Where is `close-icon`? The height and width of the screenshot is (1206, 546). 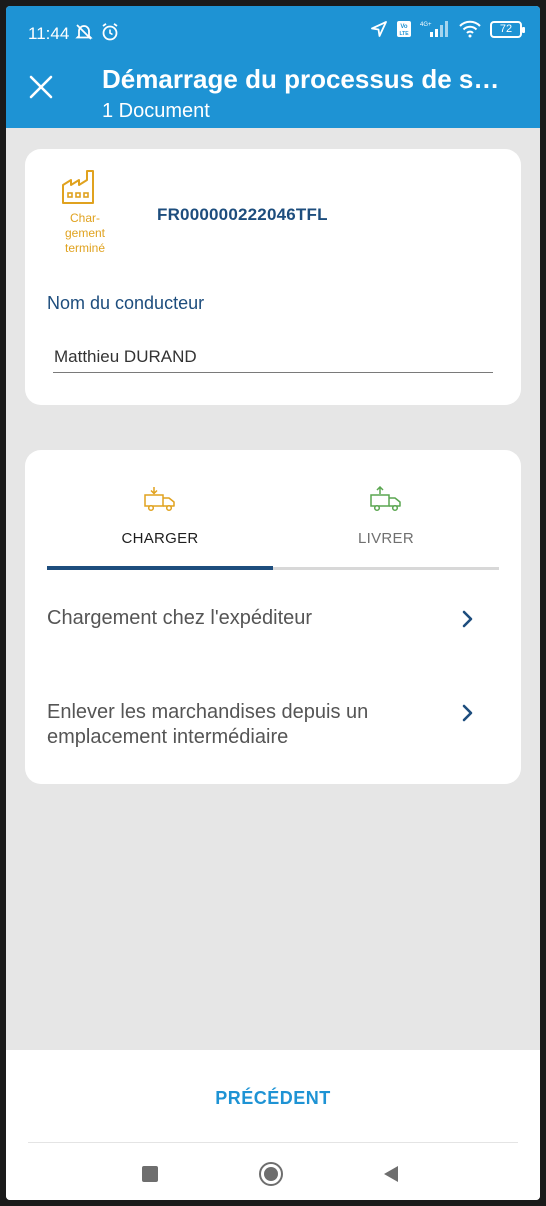 close-icon is located at coordinates (41, 87).